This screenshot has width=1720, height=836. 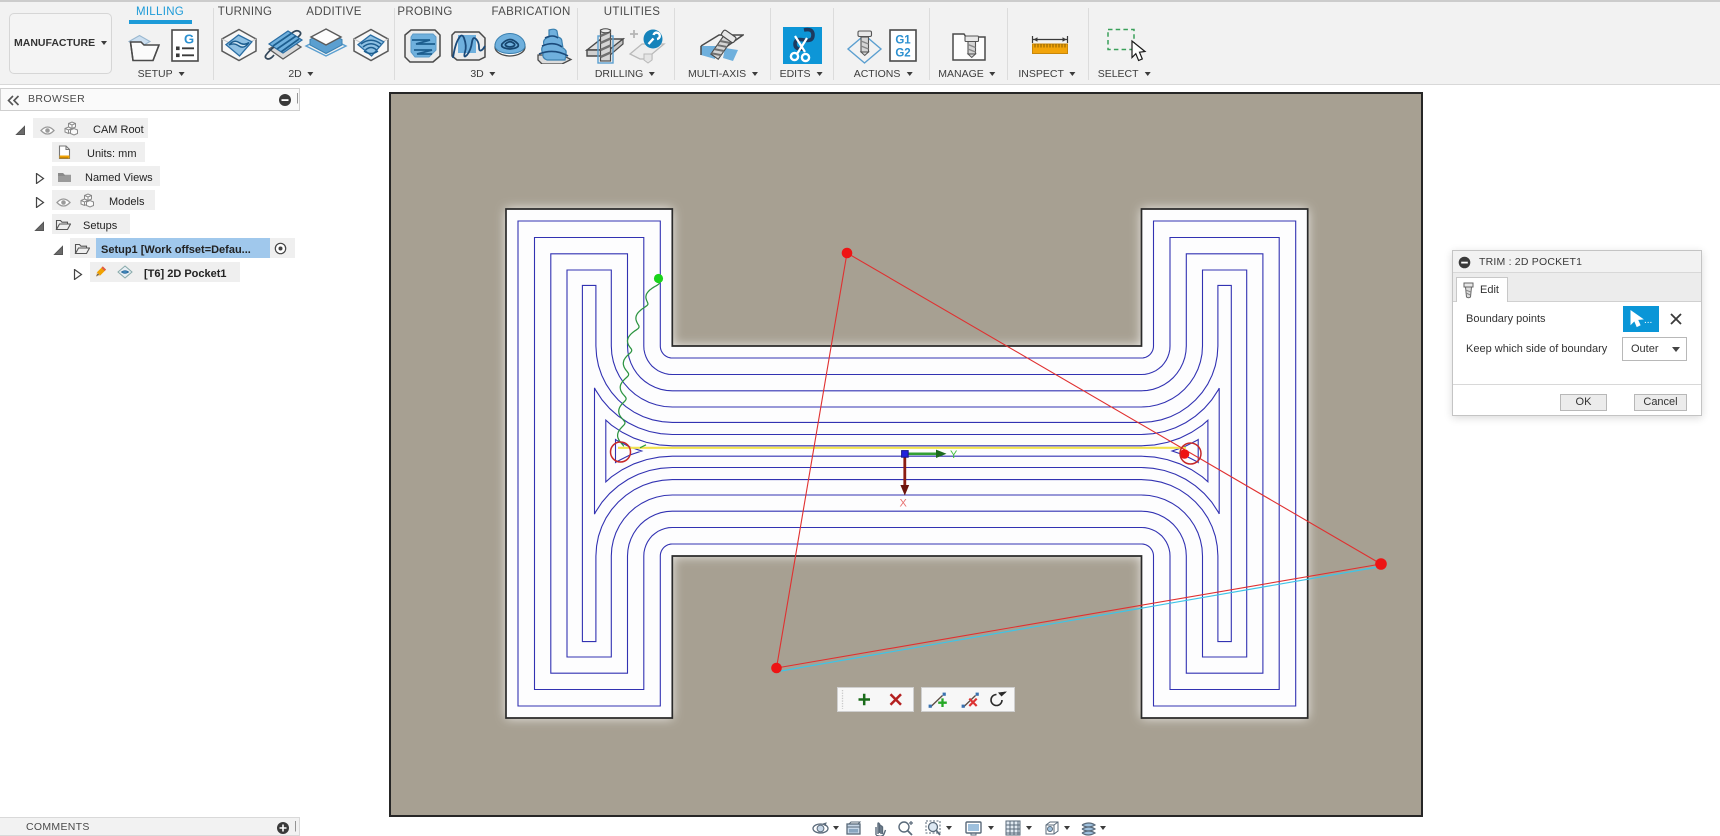 What do you see at coordinates (902, 54) in the screenshot?
I see `svg-text: G2` at bounding box center [902, 54].